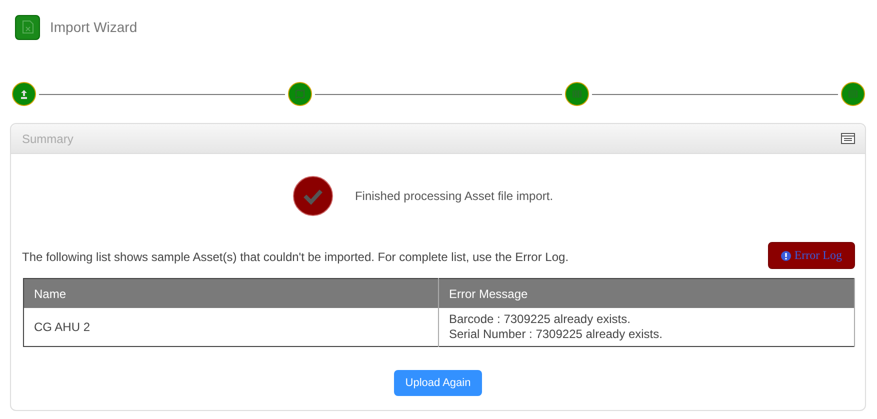 The image size is (877, 419). What do you see at coordinates (811, 255) in the screenshot?
I see `error-log-button: Error Log` at bounding box center [811, 255].